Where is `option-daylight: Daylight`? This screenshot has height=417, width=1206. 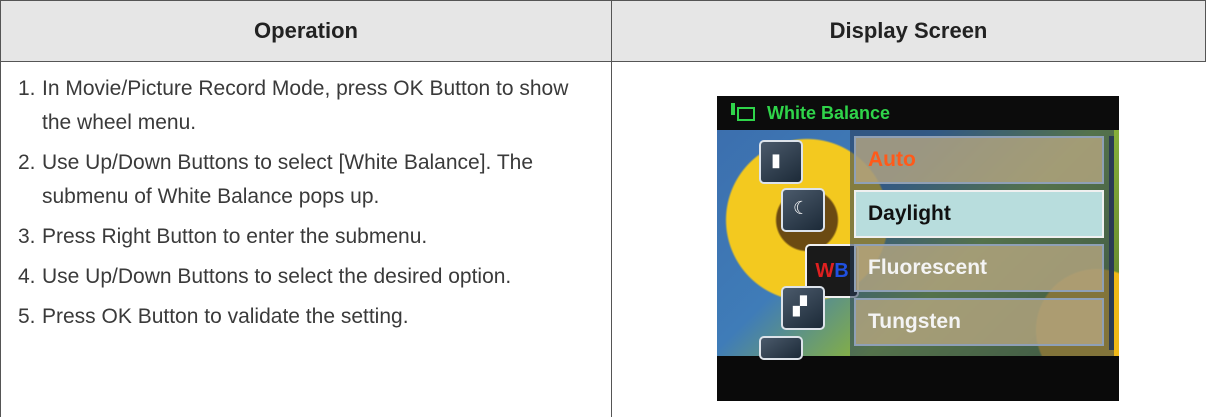 option-daylight: Daylight is located at coordinates (979, 214).